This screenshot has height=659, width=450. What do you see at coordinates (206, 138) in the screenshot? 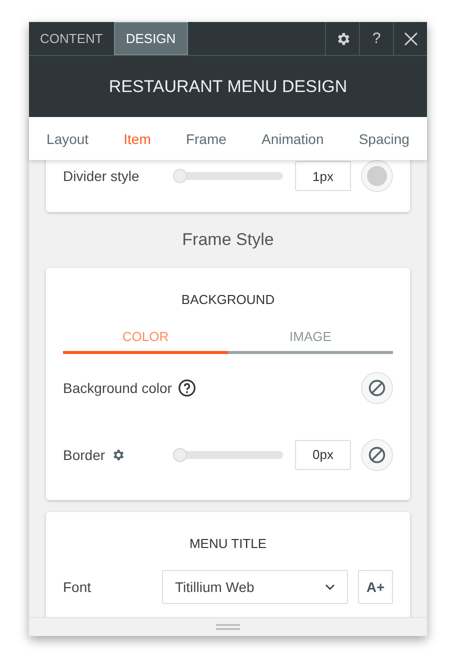
I see `section-tab: Frame` at bounding box center [206, 138].